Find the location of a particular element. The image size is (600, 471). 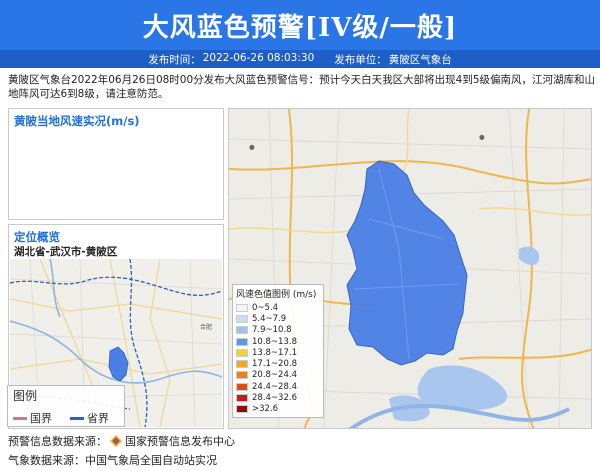

scale-row: 0~5.4 is located at coordinates (278, 307).